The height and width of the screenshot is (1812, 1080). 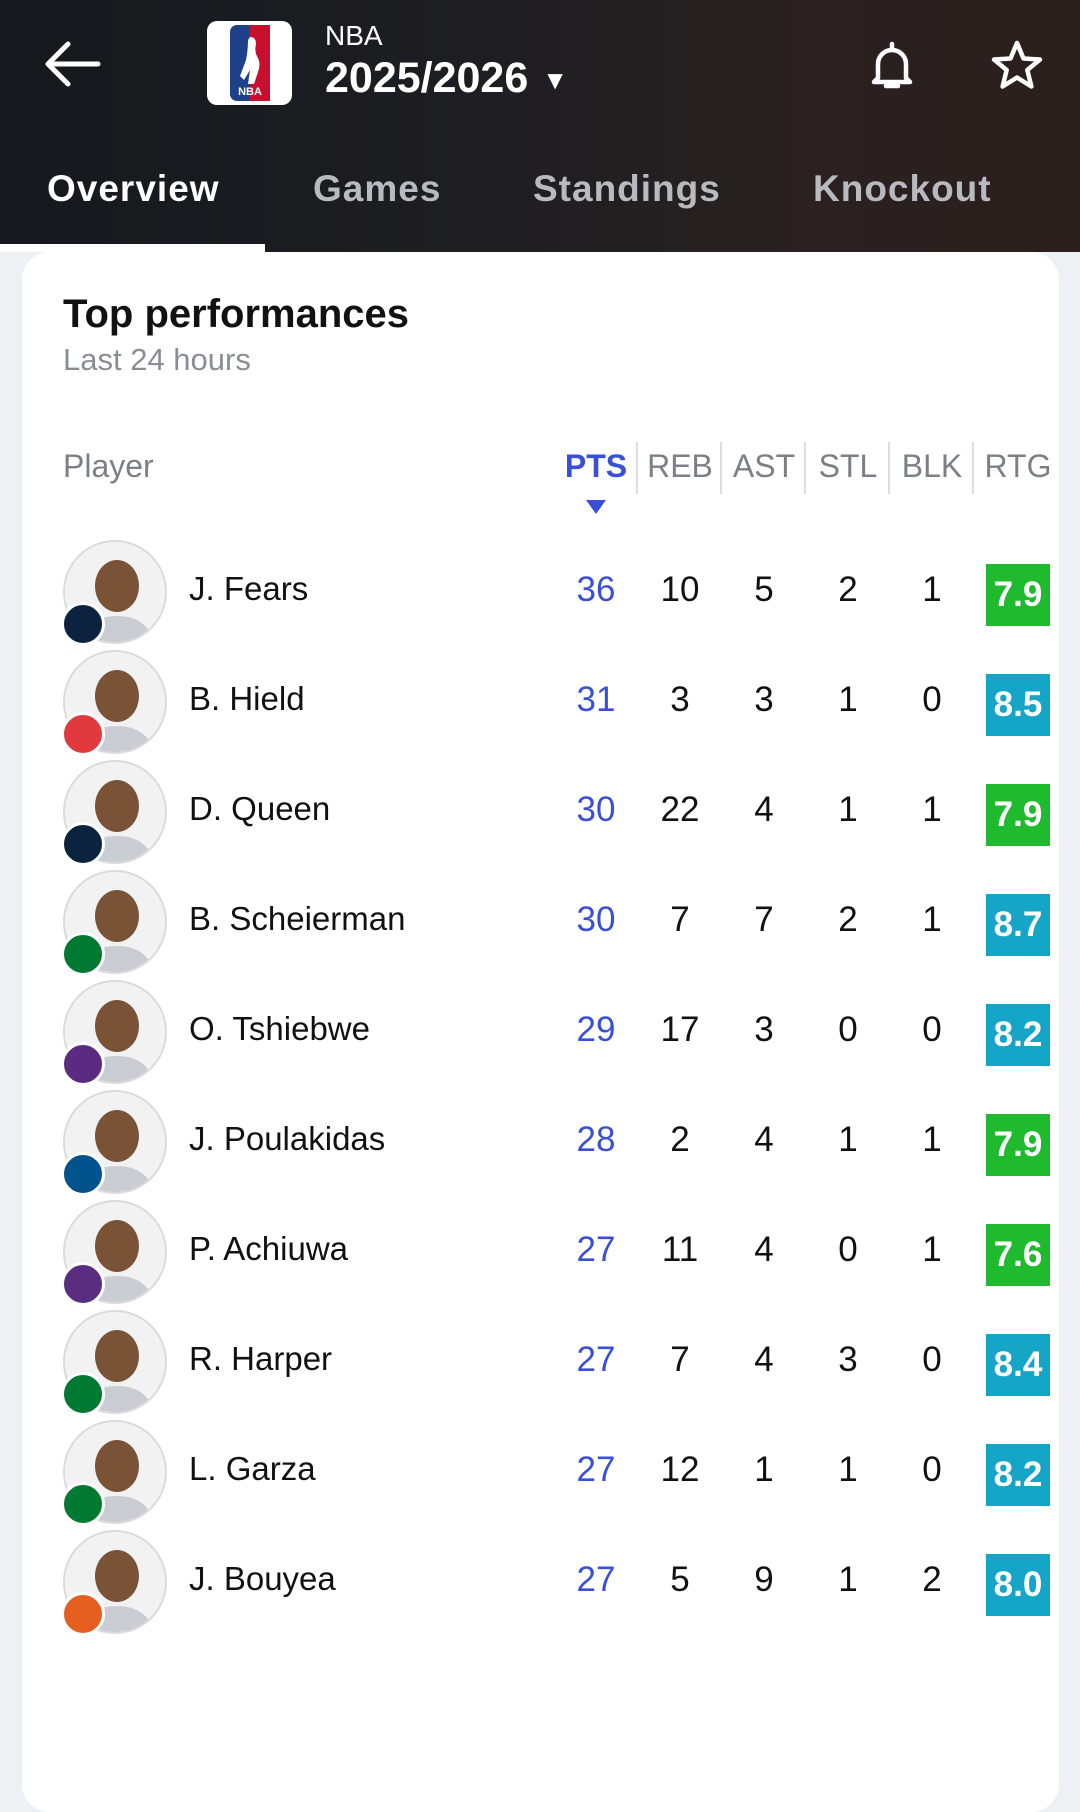 What do you see at coordinates (262, 1578) in the screenshot?
I see `player-name: J. Bouyea` at bounding box center [262, 1578].